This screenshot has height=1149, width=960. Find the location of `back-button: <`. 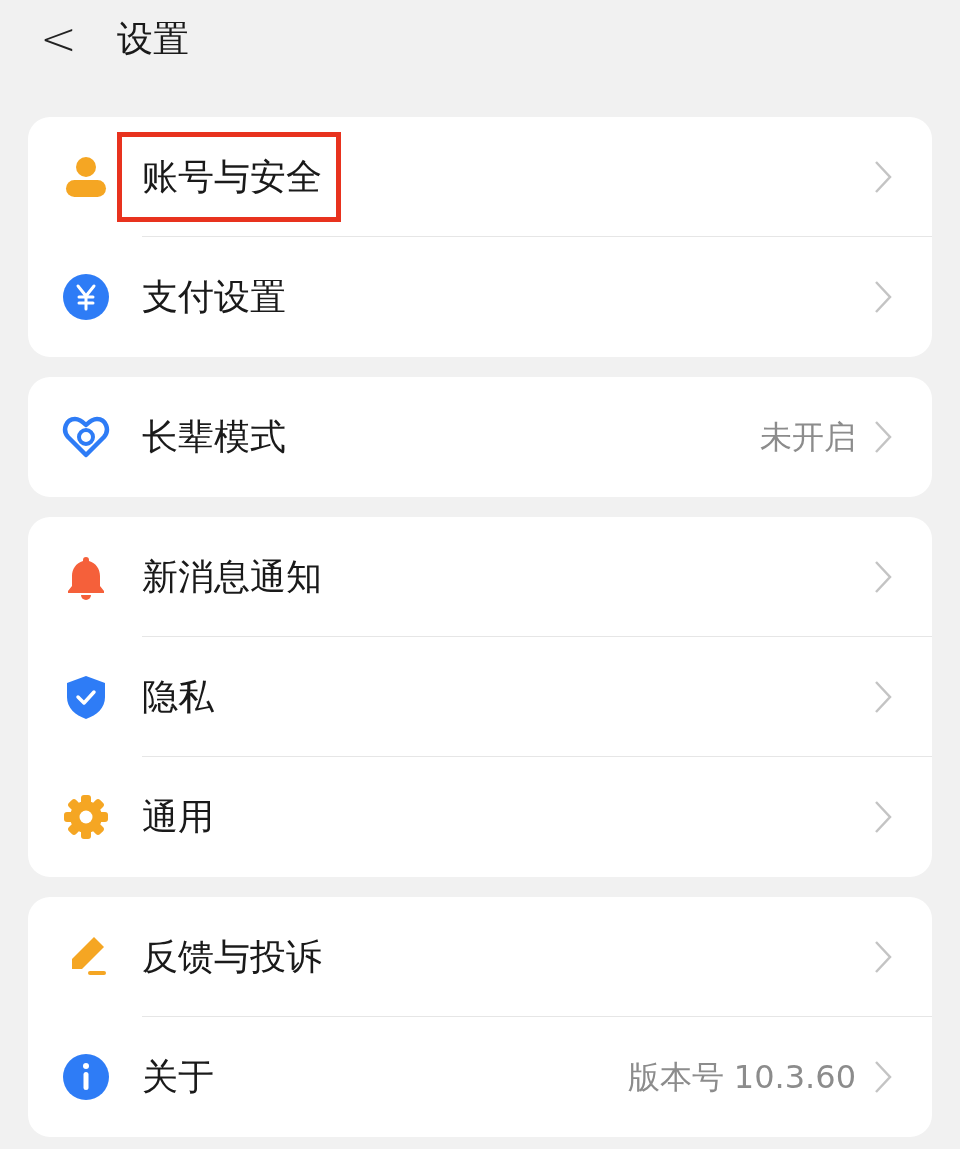

back-button: < is located at coordinates (58, 39).